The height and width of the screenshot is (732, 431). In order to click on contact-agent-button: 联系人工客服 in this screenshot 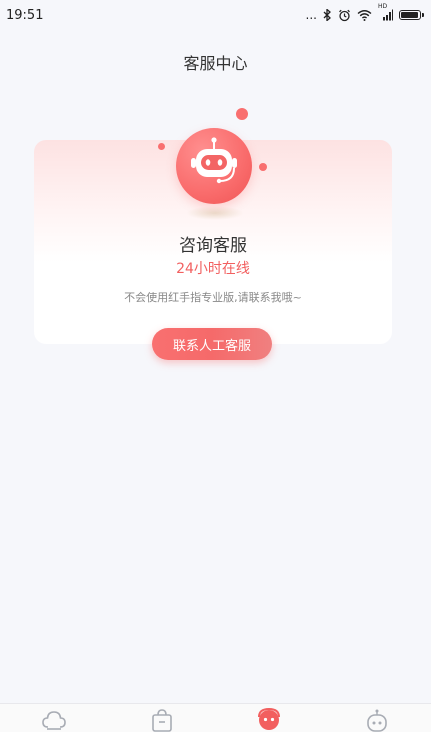, I will do `click(212, 344)`.